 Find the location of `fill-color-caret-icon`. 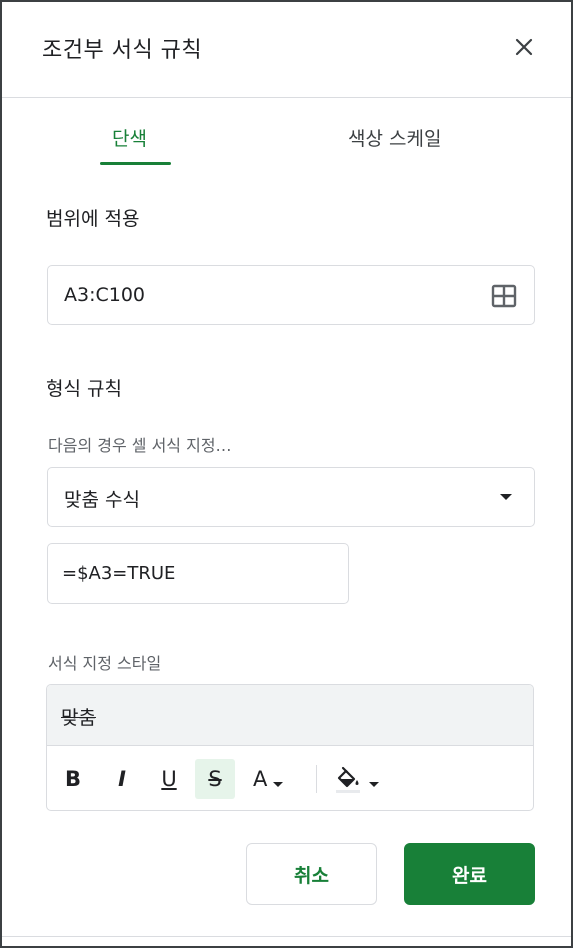

fill-color-caret-icon is located at coordinates (374, 784).